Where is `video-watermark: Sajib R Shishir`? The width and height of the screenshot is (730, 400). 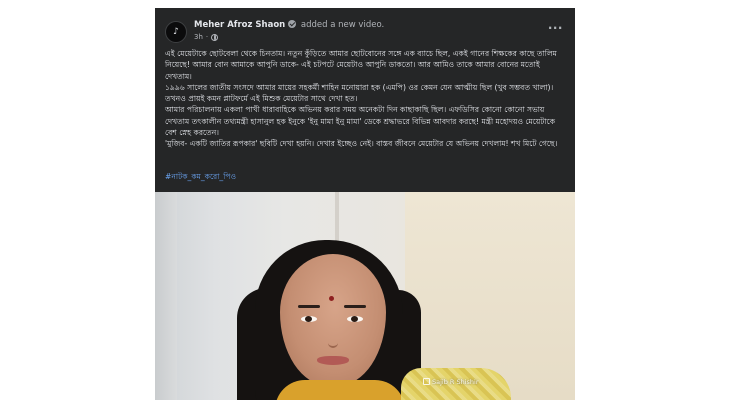 video-watermark: Sajib R Shishir is located at coordinates (451, 382).